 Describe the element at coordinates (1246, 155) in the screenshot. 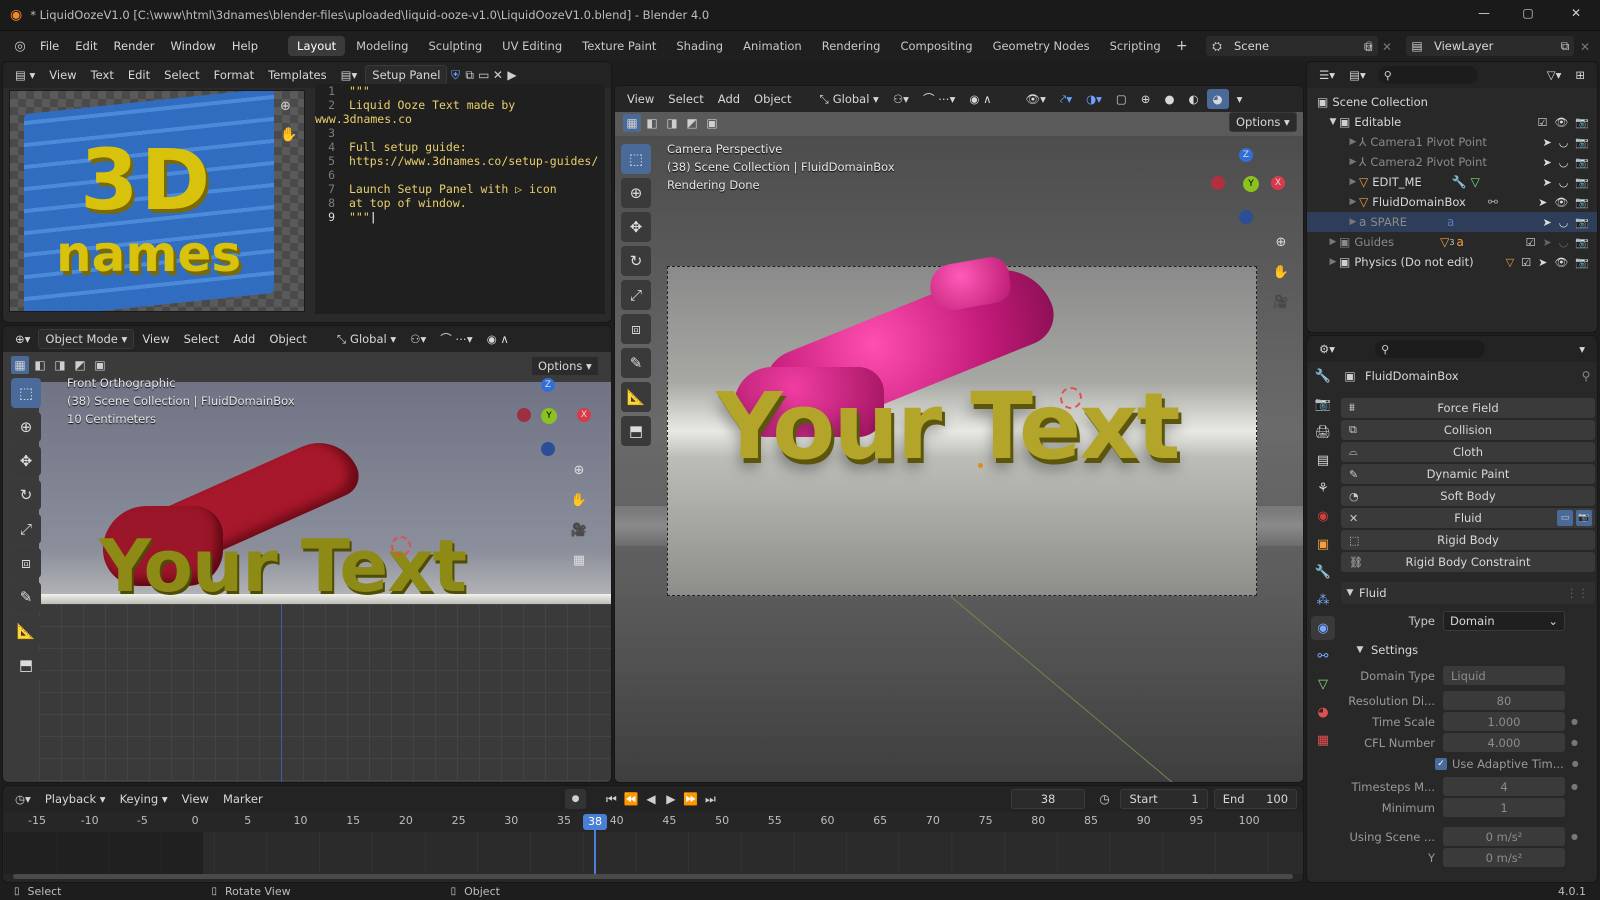

I see `vp2-gizmo-z-icon: Z` at that location.